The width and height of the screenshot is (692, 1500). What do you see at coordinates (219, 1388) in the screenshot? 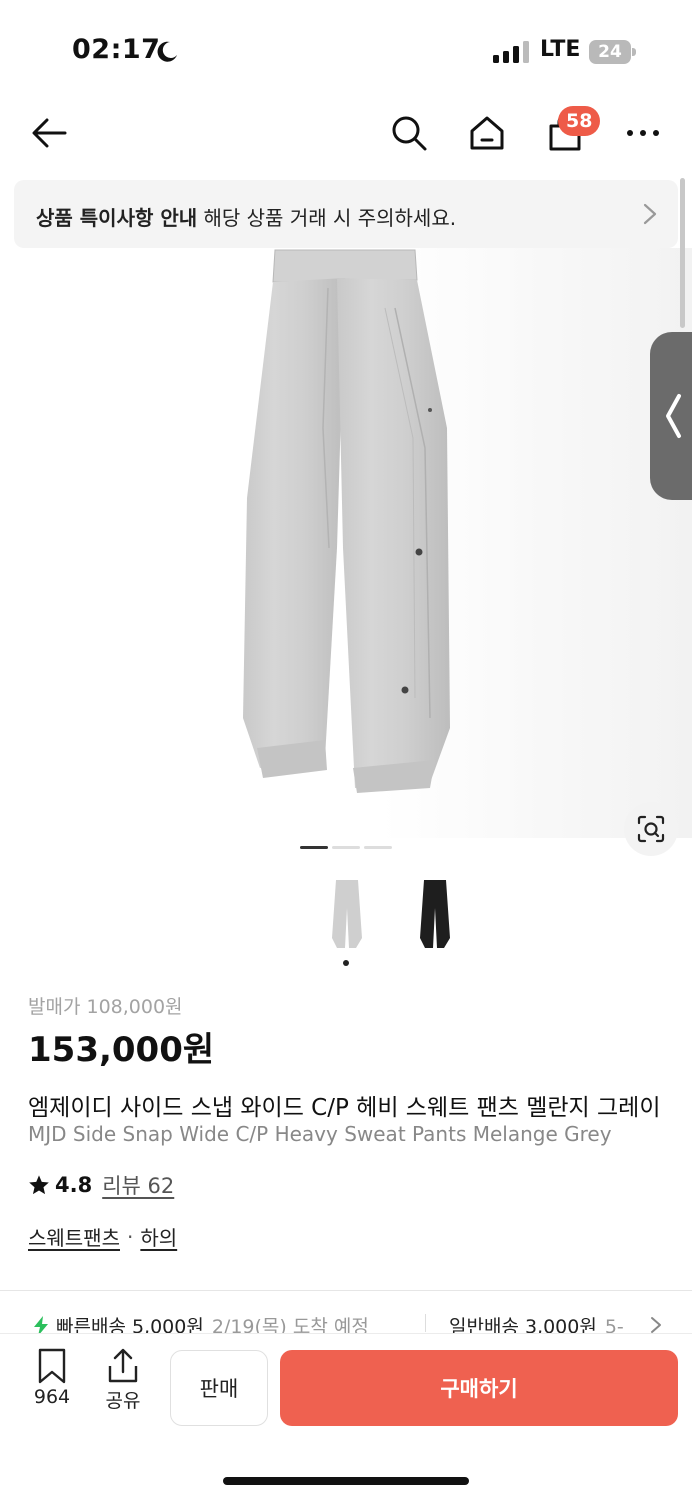
I see `sell-button: 판매` at bounding box center [219, 1388].